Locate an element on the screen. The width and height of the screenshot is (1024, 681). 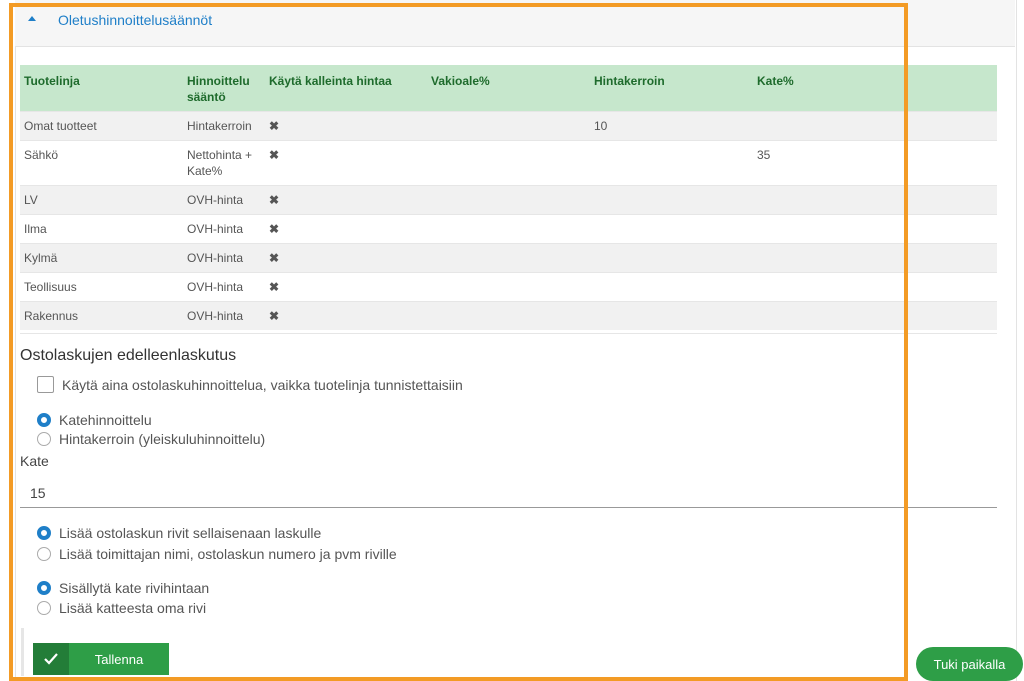
col-header-standard-discount: Vakioale% is located at coordinates (508, 88).